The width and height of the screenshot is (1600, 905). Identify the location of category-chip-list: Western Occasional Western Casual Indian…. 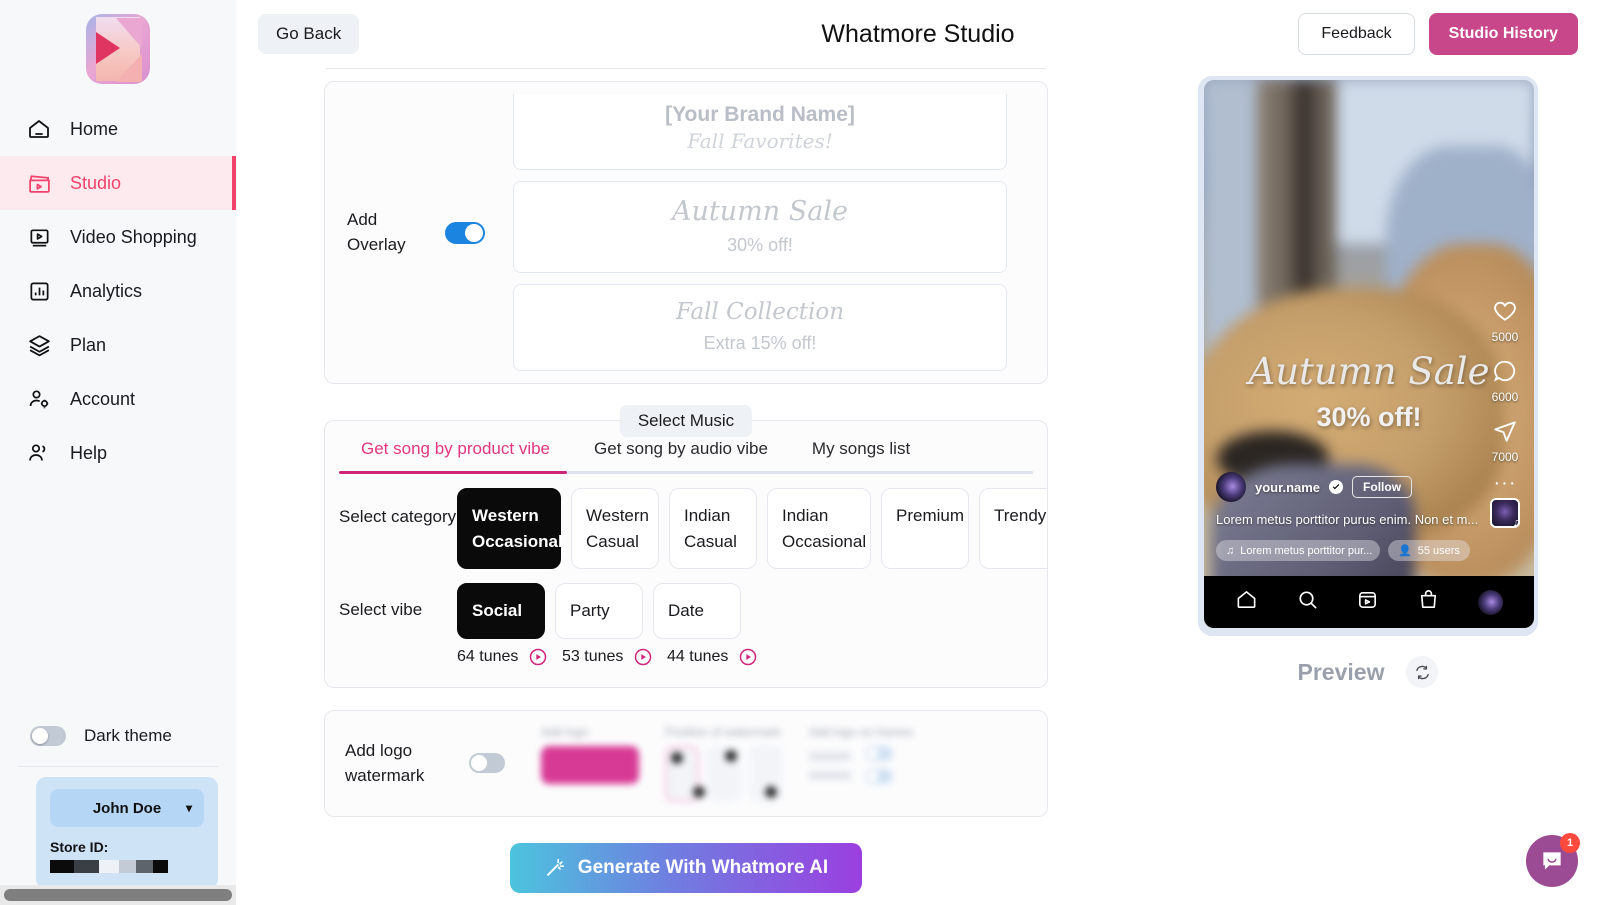
(752, 528).